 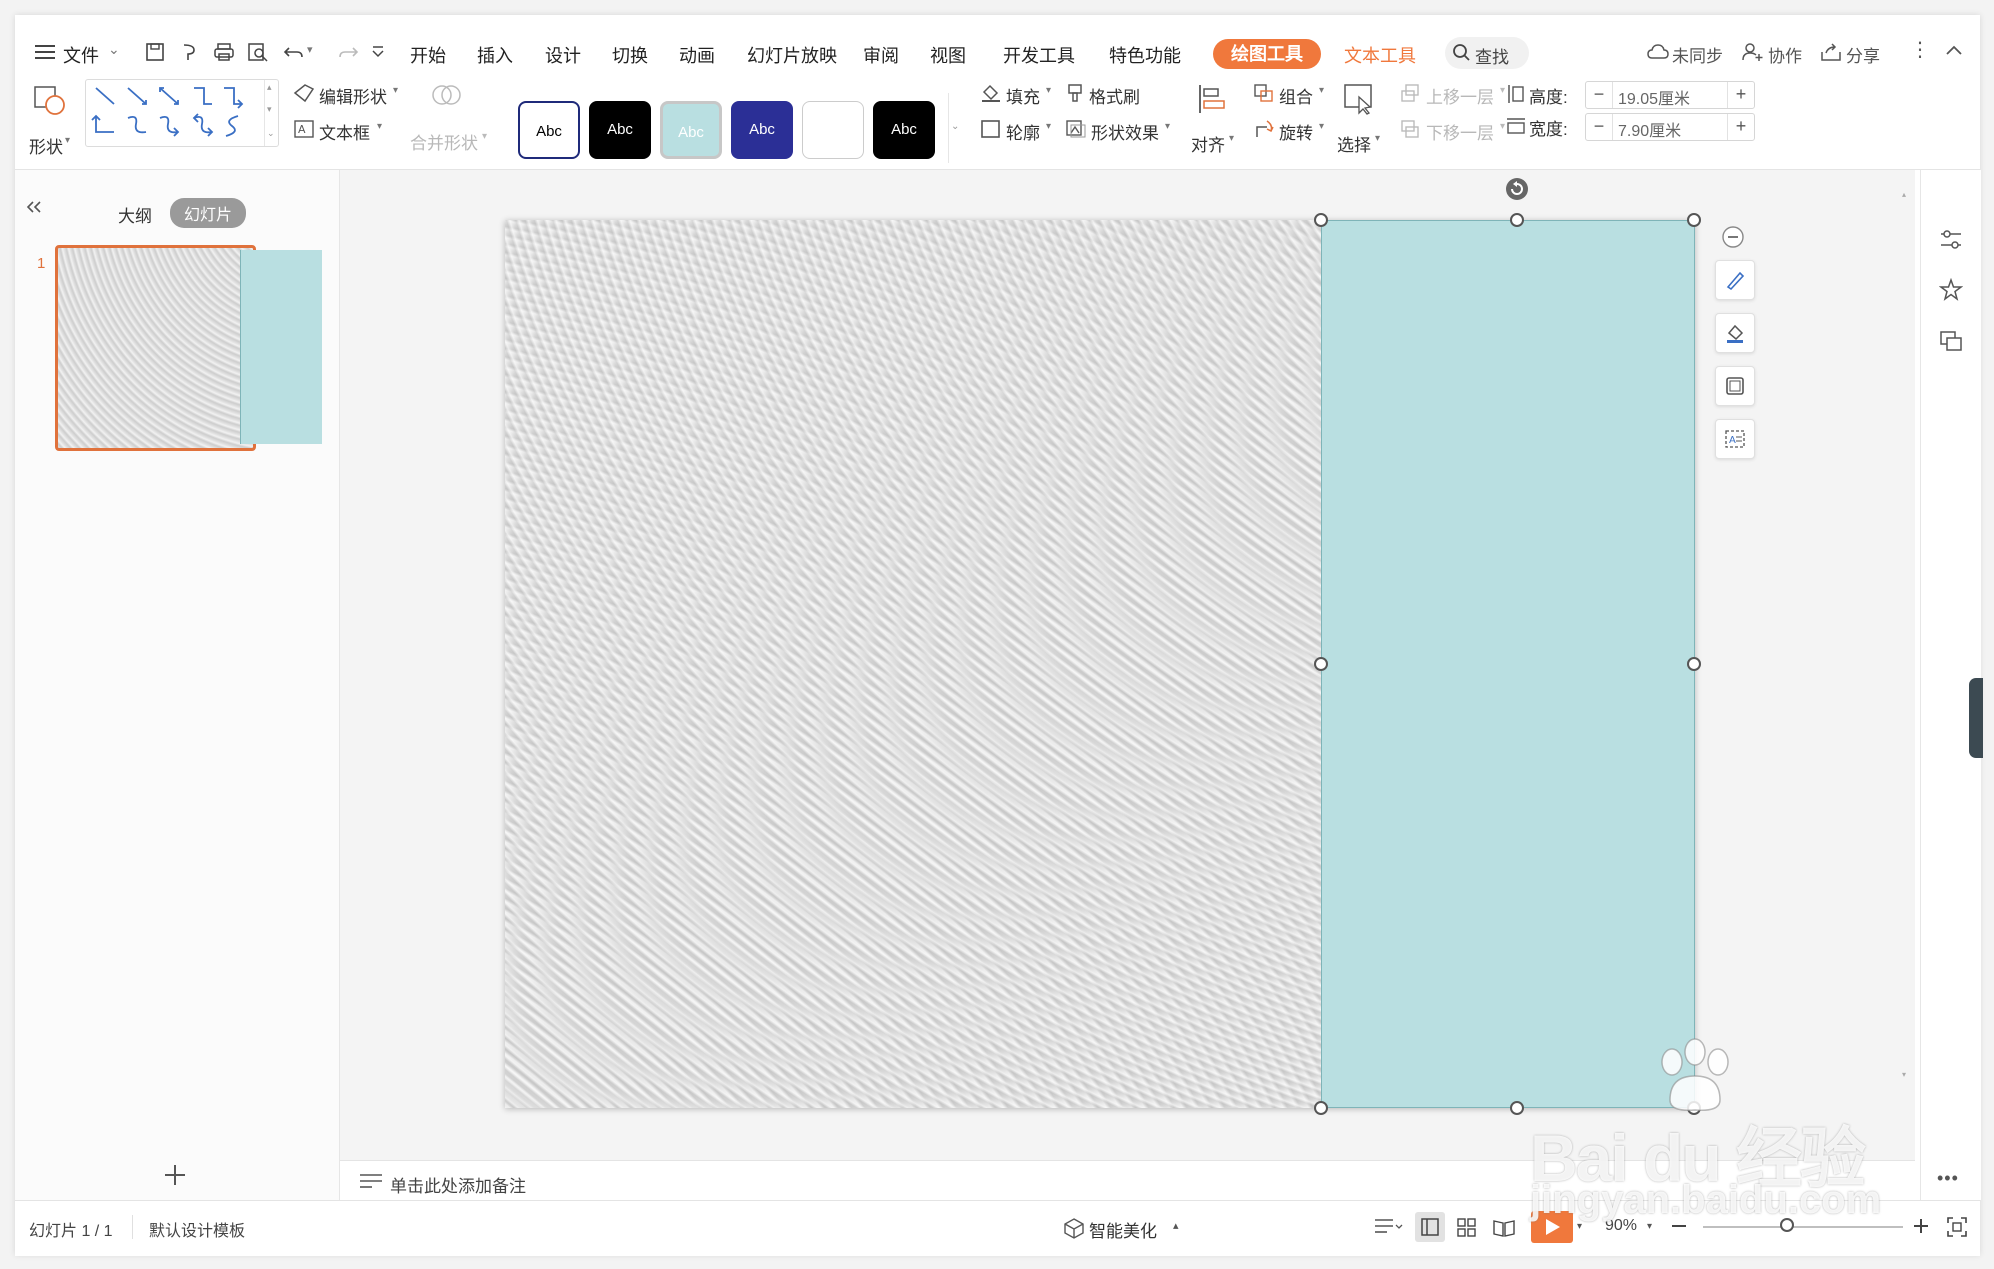 What do you see at coordinates (1322, 126) in the screenshot?
I see `rotate-dropdown-icon: ▾` at bounding box center [1322, 126].